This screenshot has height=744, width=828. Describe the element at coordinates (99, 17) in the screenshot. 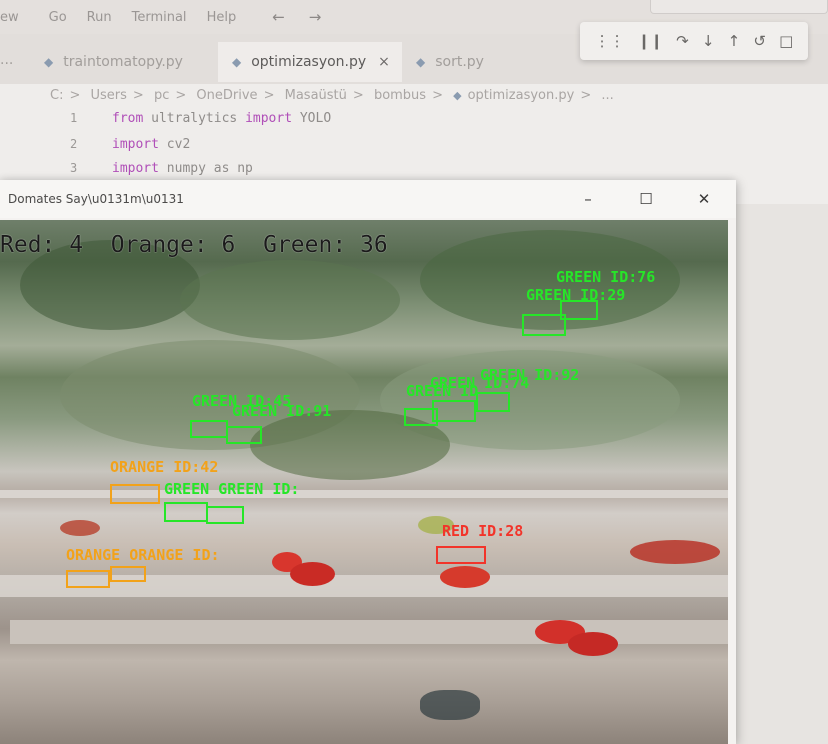

I see `menu-item-run: Run` at that location.